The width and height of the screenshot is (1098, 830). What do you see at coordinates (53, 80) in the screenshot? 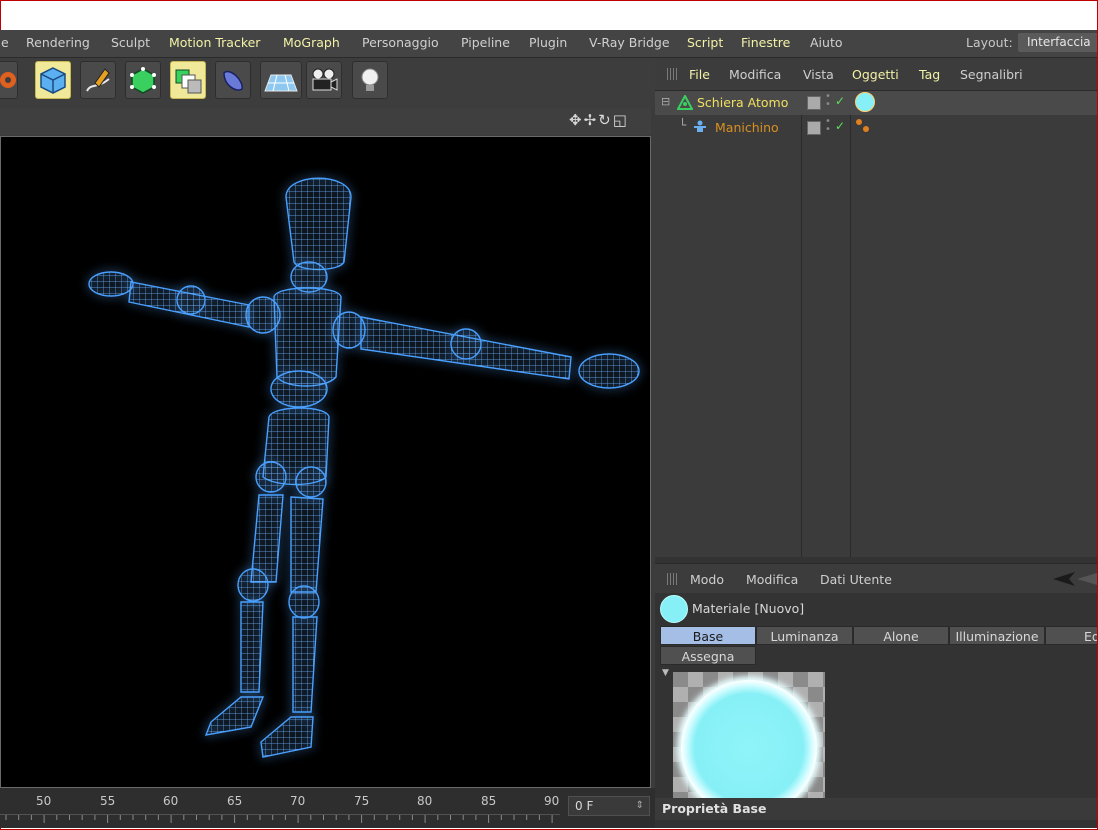
I see `cube-tool-button` at bounding box center [53, 80].